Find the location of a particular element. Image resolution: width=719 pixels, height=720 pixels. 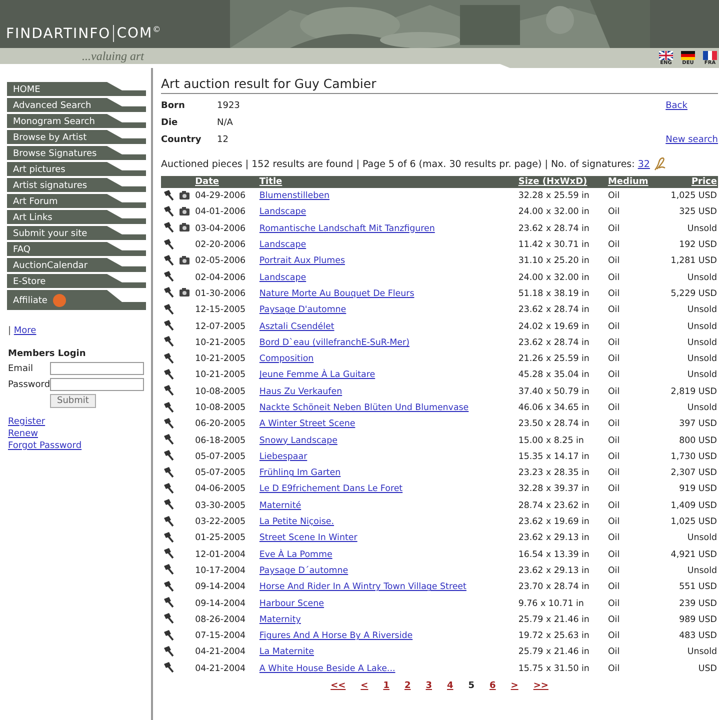

title-link: Composition is located at coordinates (286, 359).